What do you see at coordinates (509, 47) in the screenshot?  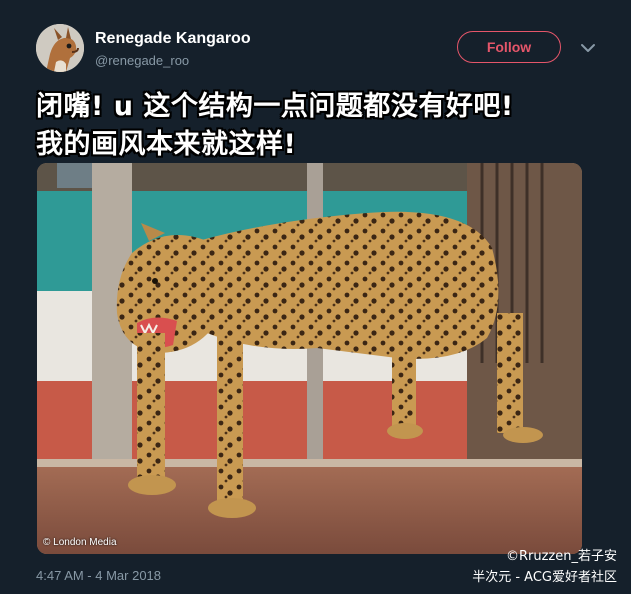 I see `follow-button: Follow` at bounding box center [509, 47].